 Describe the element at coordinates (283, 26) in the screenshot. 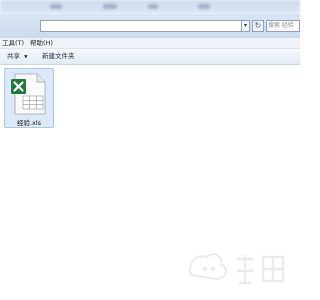

I see `search-input: 搜索 经验` at that location.